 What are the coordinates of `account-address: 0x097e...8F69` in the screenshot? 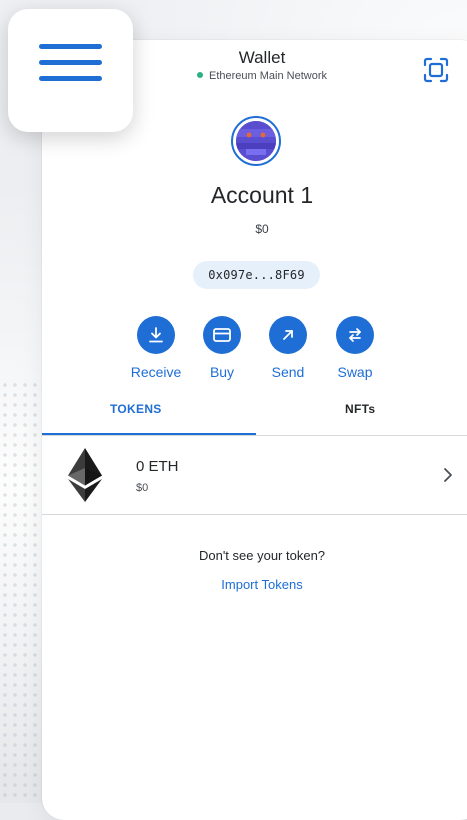 It's located at (256, 275).